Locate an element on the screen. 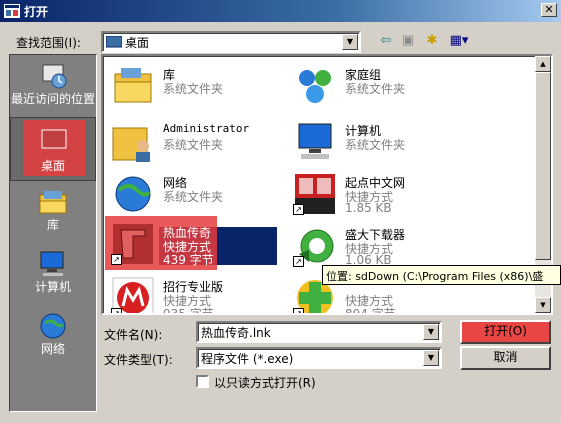 The image size is (561, 423). homegroup-icon is located at coordinates (315, 86).